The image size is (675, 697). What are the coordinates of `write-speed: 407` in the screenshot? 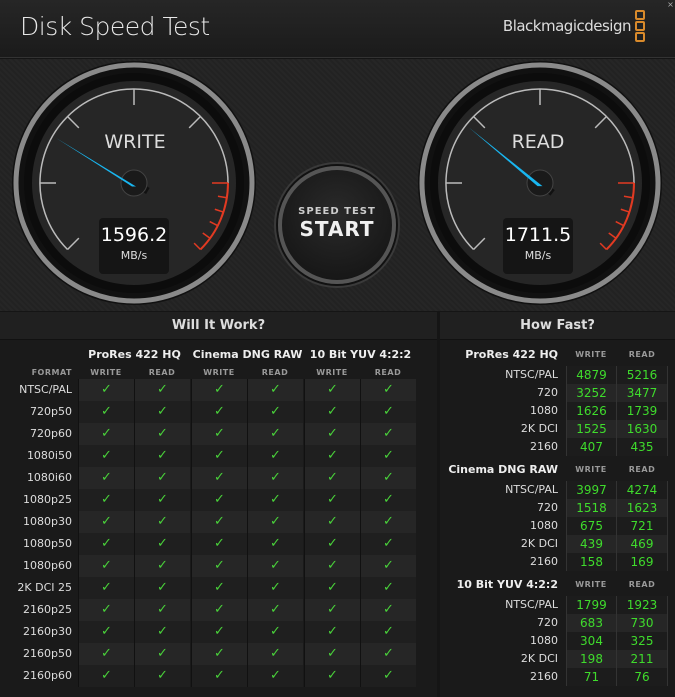 It's located at (591, 447).